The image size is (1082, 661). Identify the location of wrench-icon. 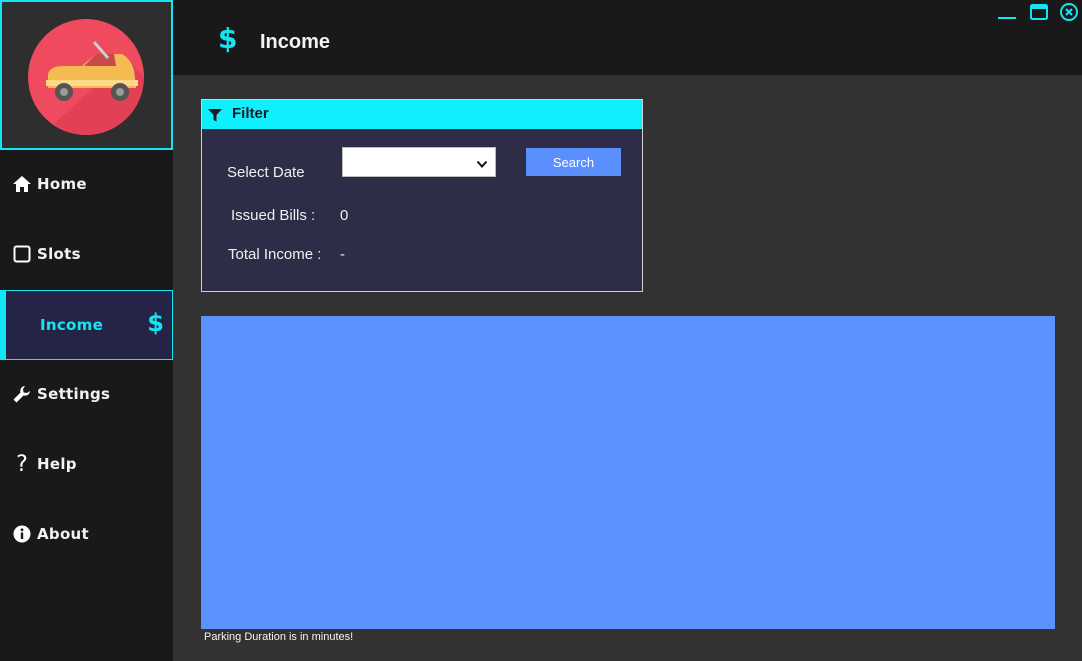
(22, 394).